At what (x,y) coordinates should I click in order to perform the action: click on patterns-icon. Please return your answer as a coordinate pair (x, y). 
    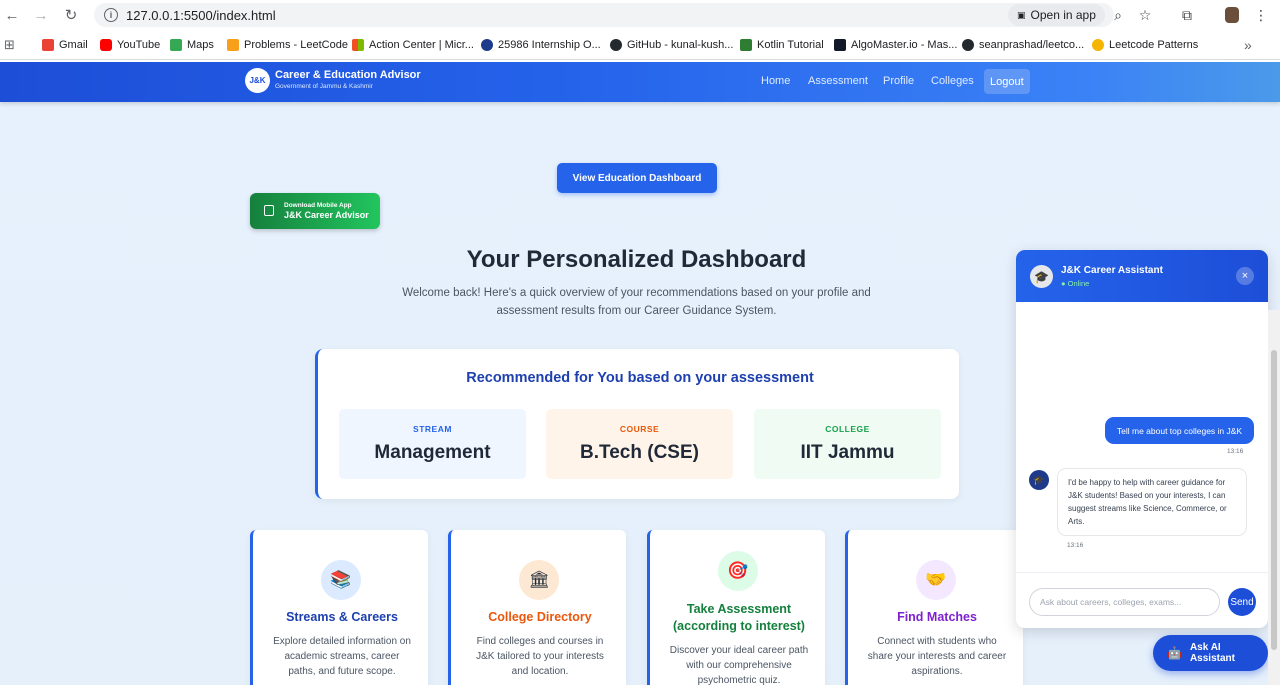
    Looking at the image, I should click on (1098, 45).